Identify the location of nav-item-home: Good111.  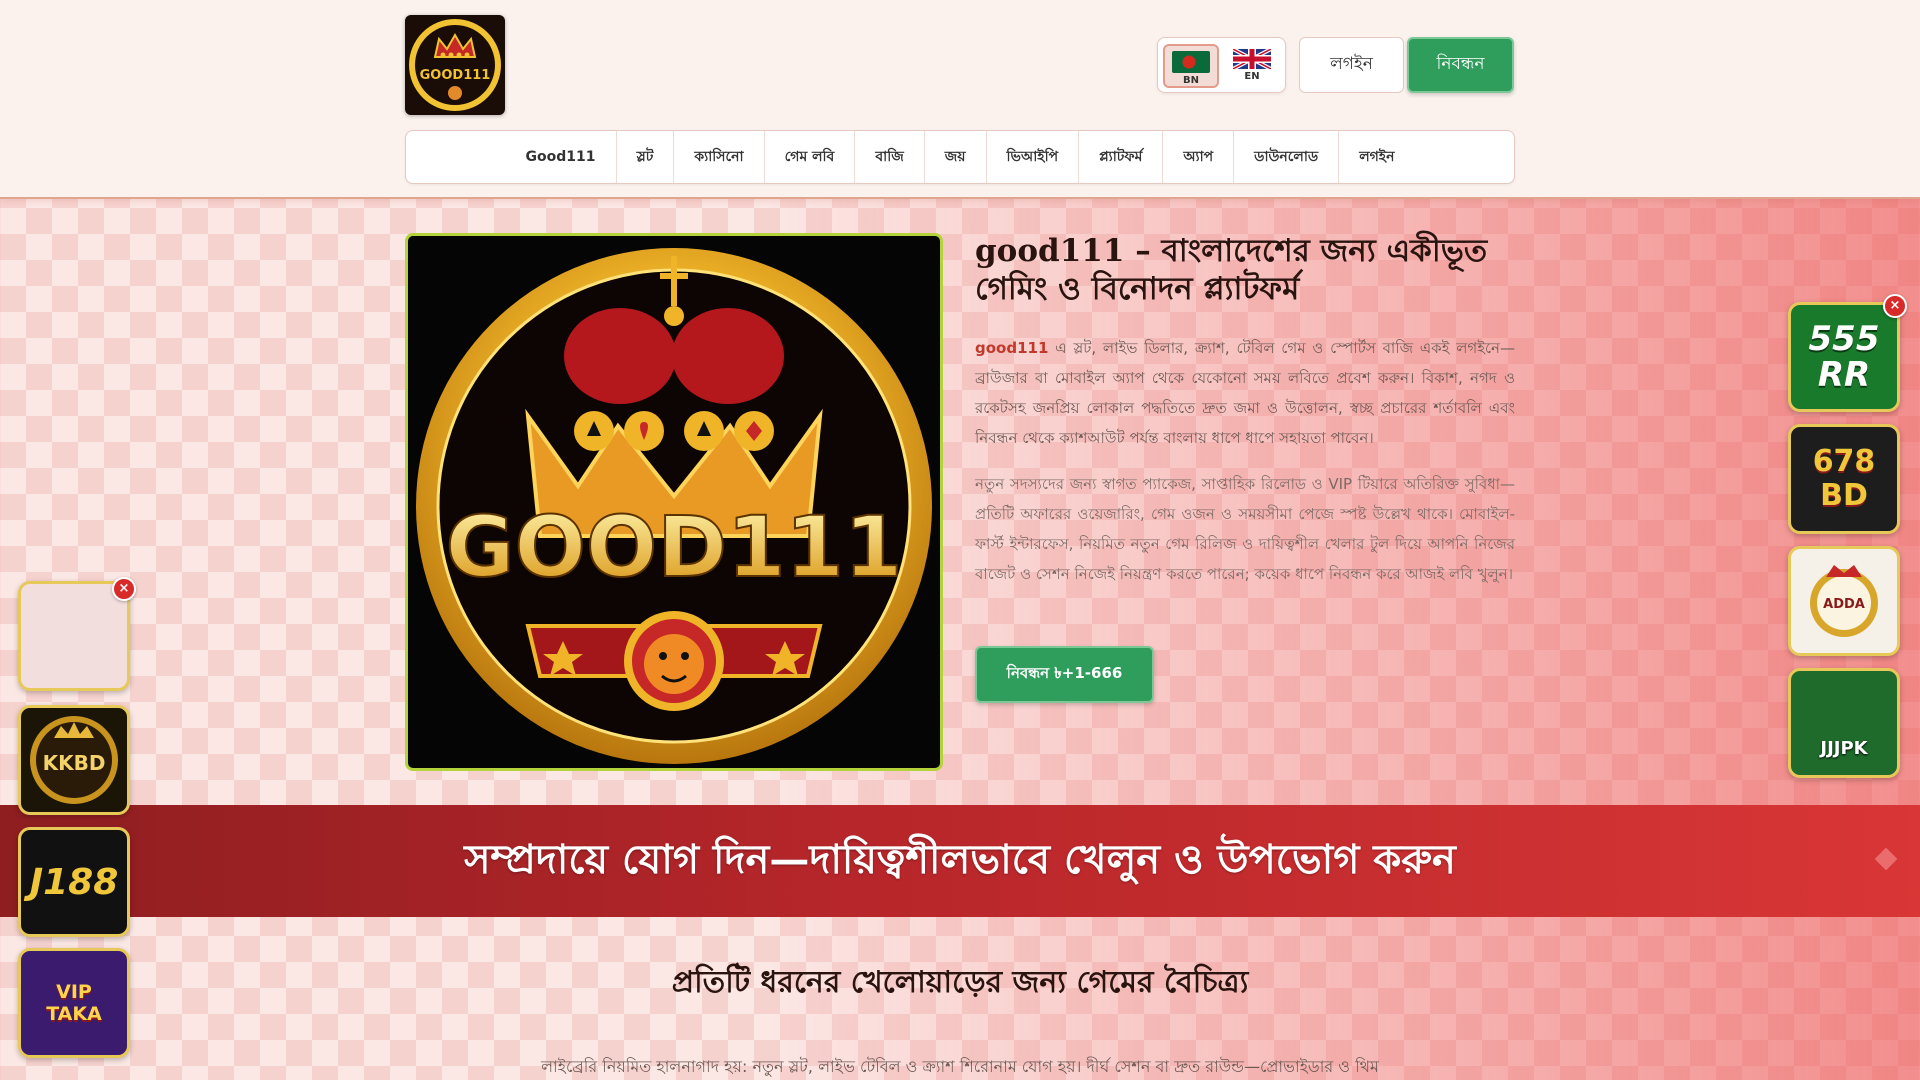
(561, 157).